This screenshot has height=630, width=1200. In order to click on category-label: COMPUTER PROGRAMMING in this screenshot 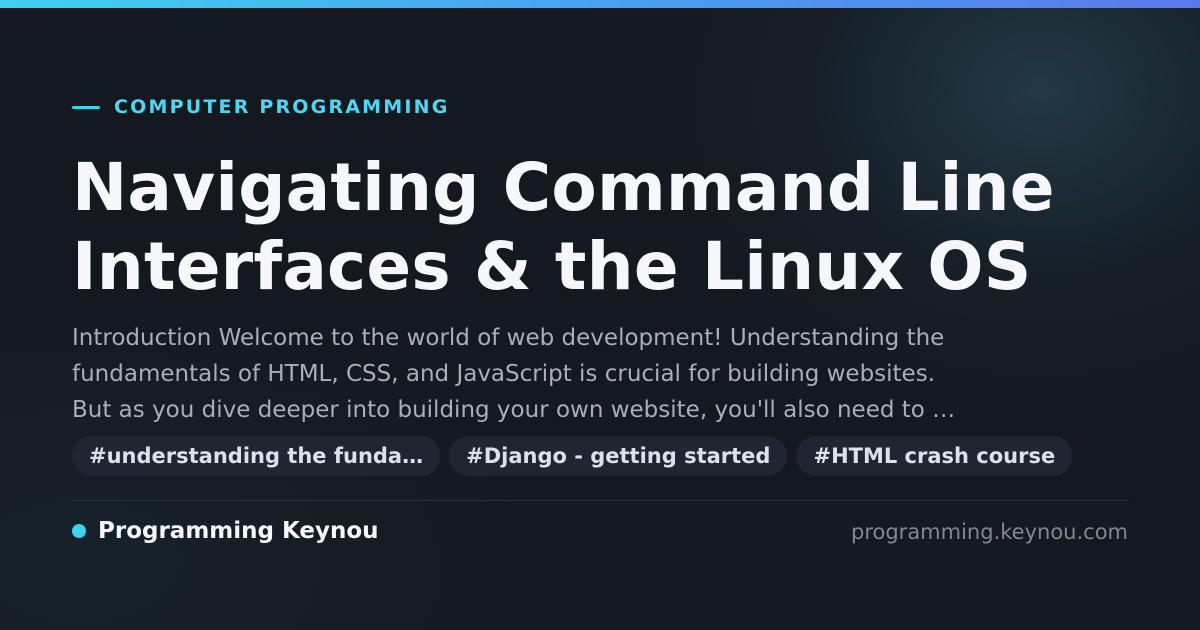, I will do `click(282, 107)`.